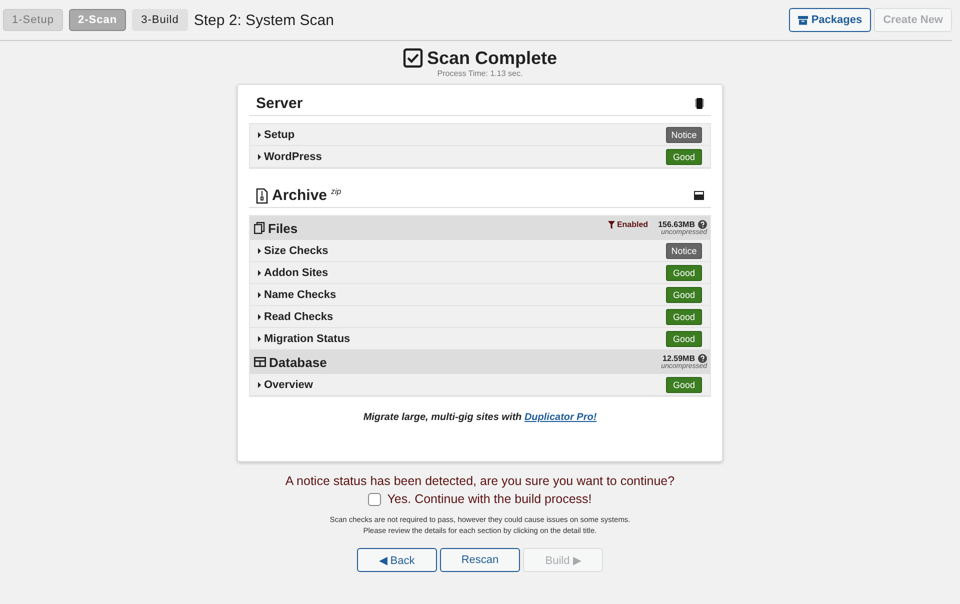 The image size is (960, 604). I want to click on table-icon, so click(260, 362).